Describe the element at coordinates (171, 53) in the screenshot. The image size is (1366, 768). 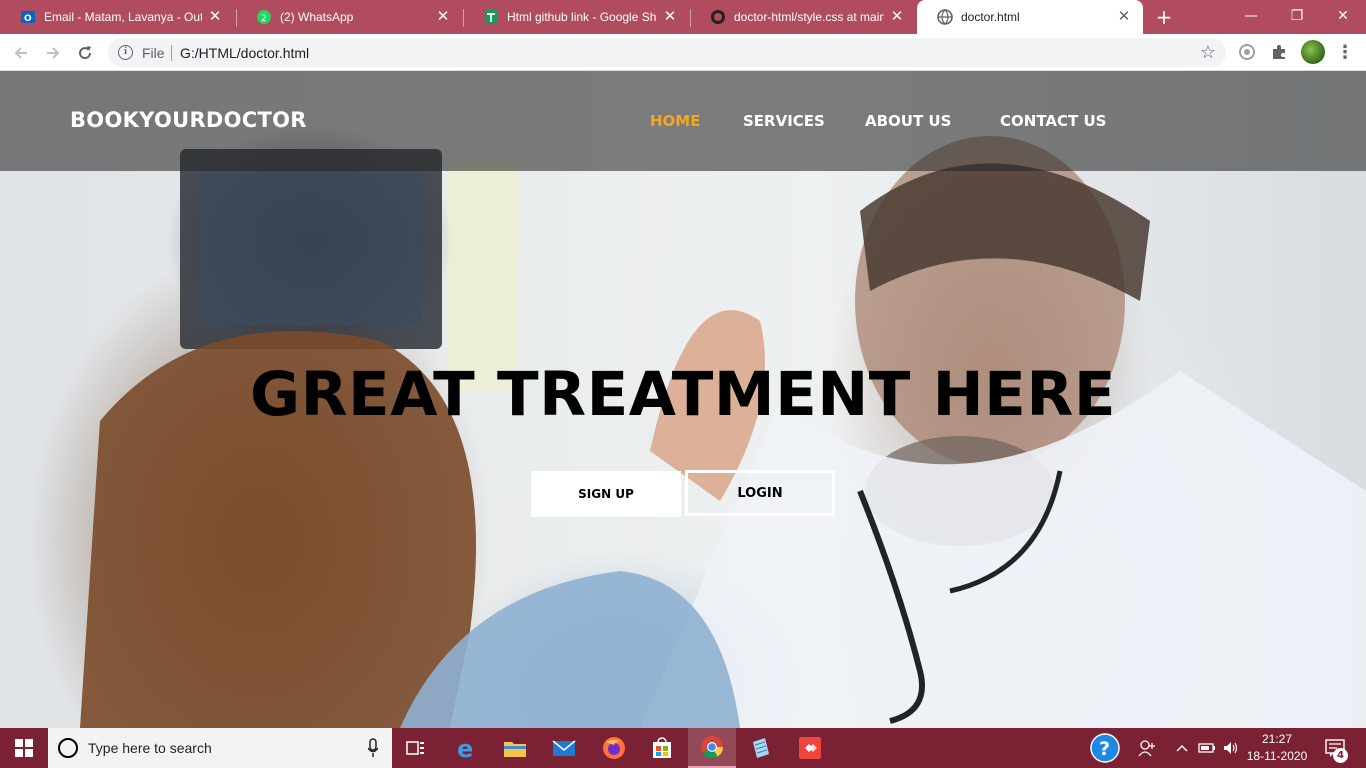
I see `address-divider` at that location.